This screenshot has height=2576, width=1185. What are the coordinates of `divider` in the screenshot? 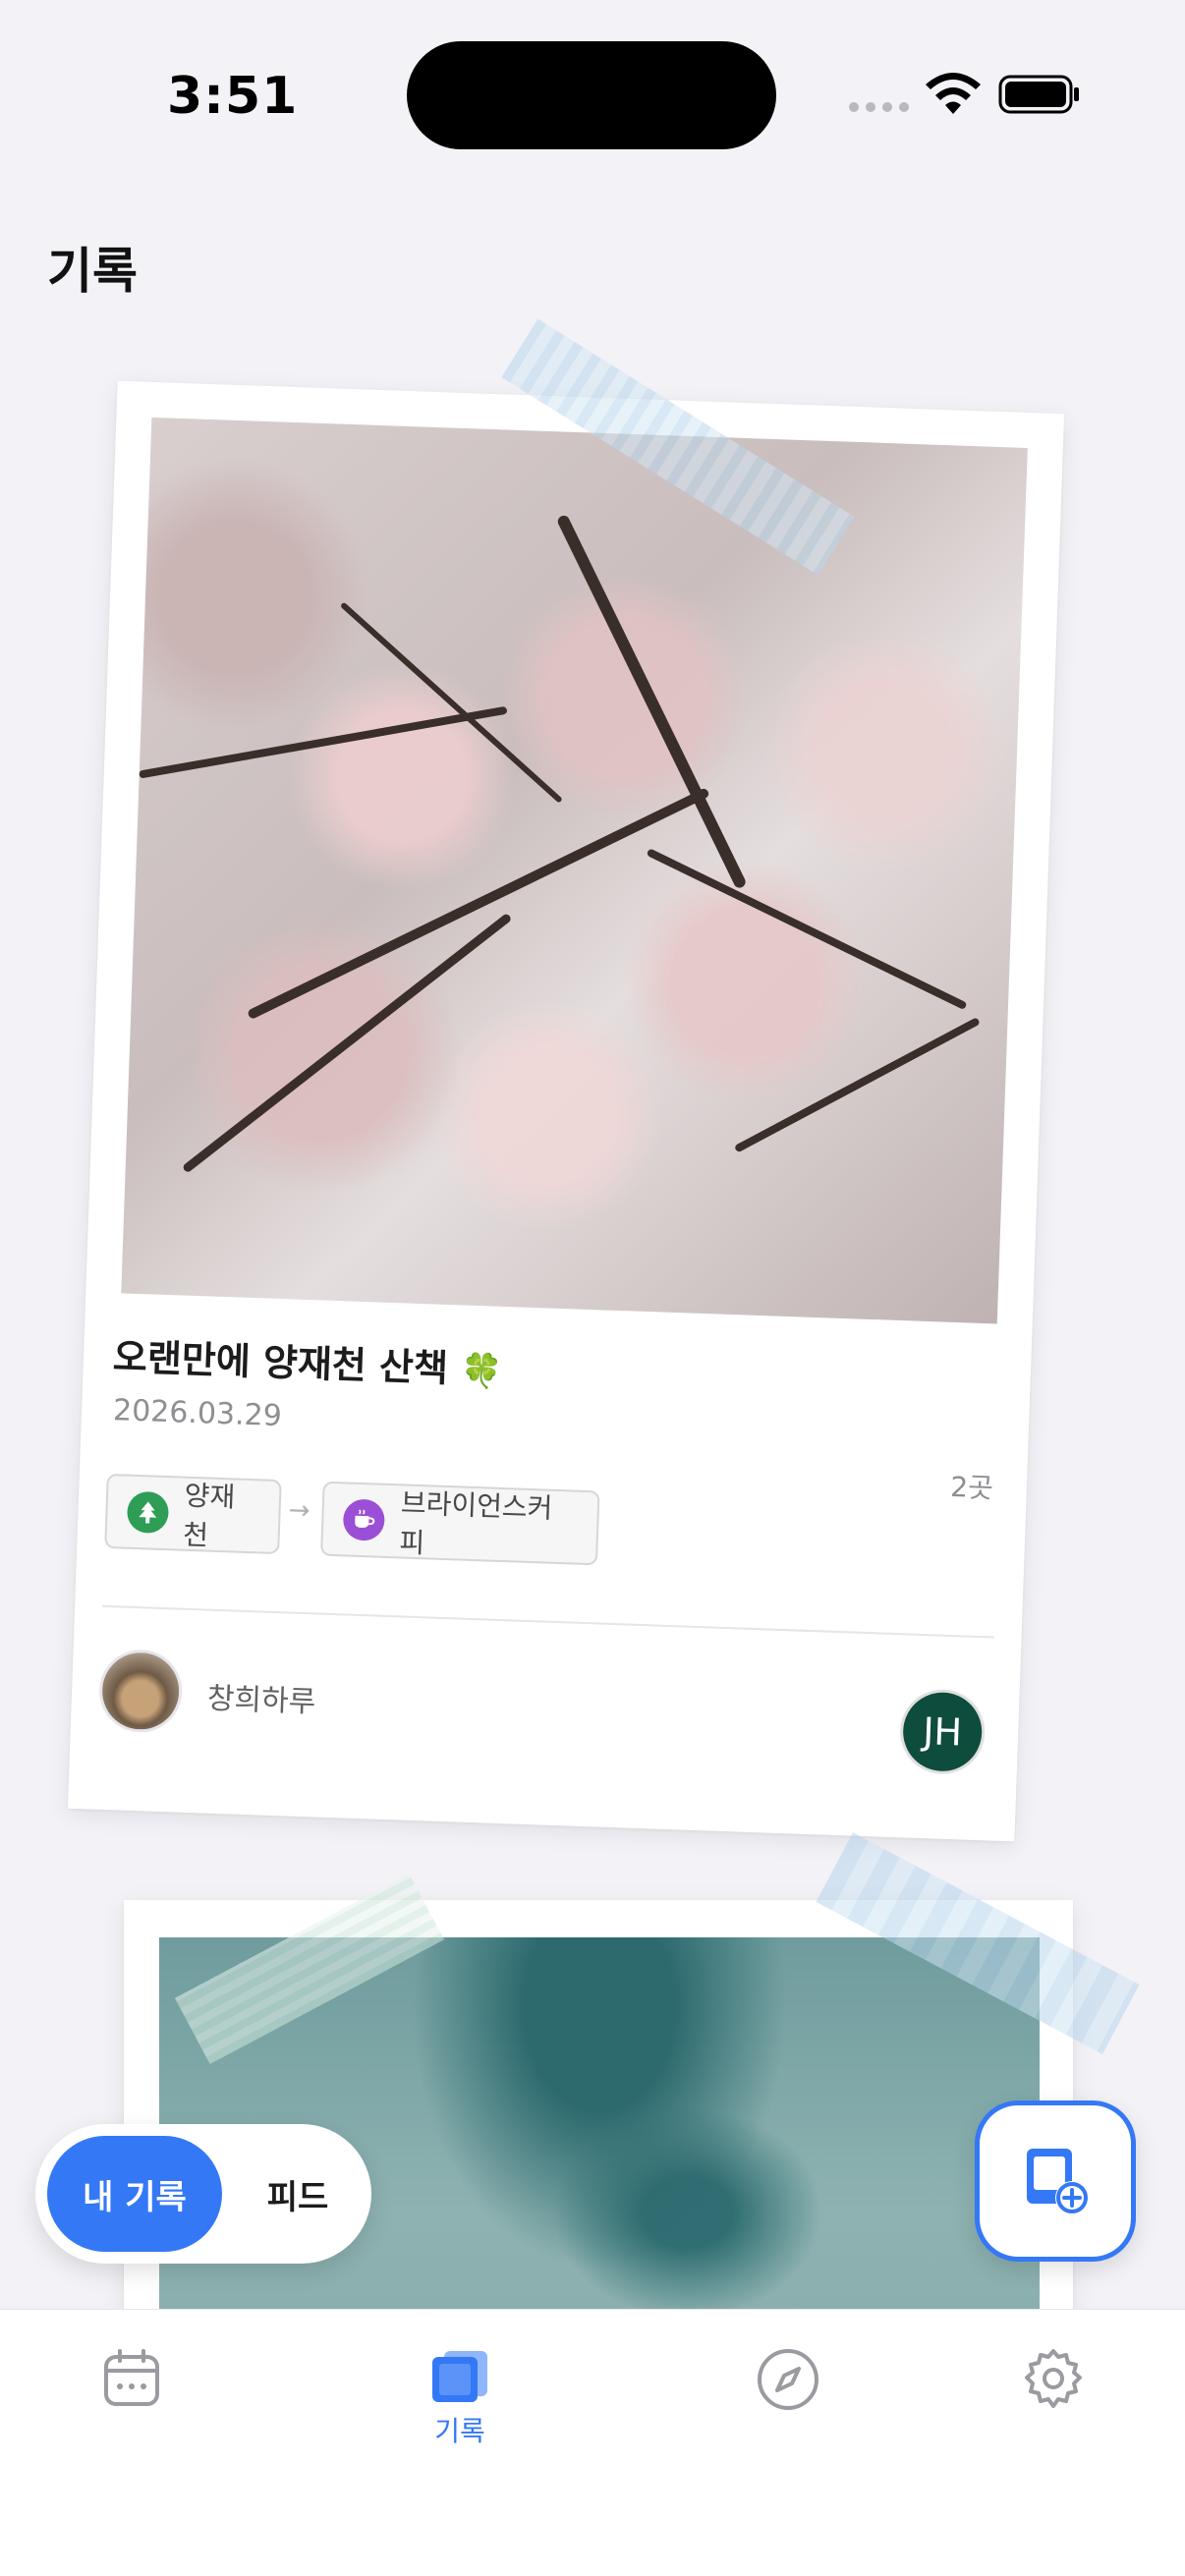 It's located at (548, 1621).